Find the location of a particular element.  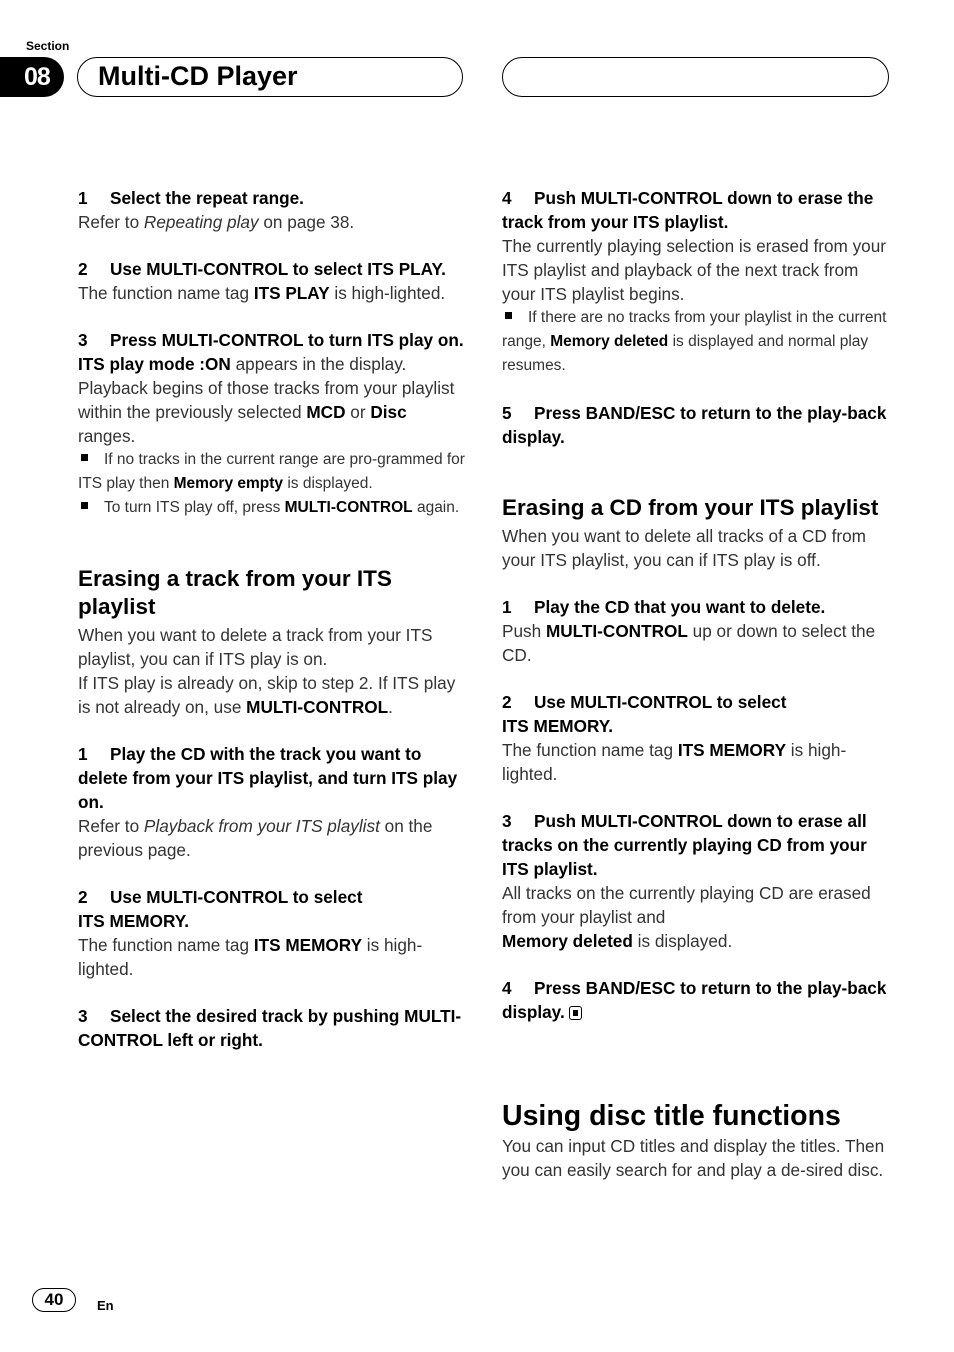

step-heading: 1 Play the CD that you want to delete. is located at coordinates (697, 607).